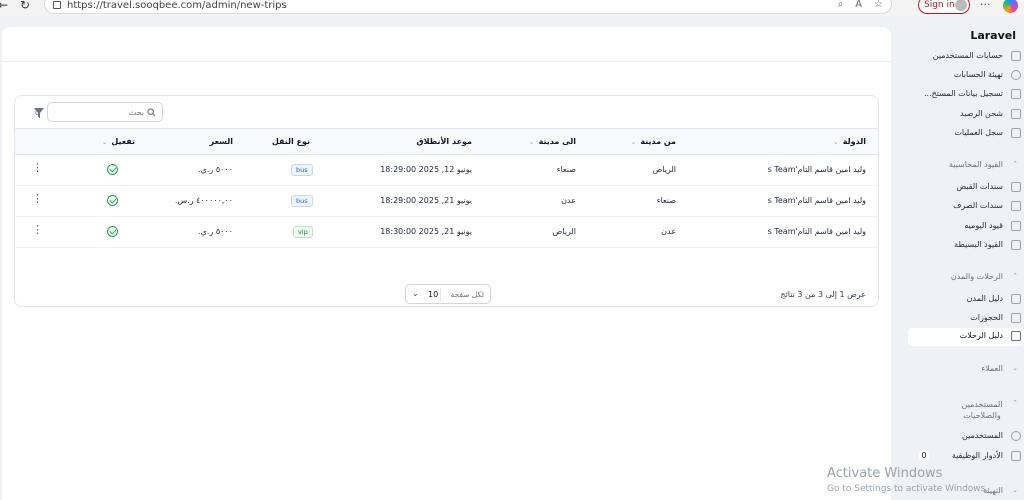 The image size is (1024, 500). Describe the element at coordinates (966, 75) in the screenshot. I see `sidebar-item-accounts-setup: تهيئة الحسابات` at that location.